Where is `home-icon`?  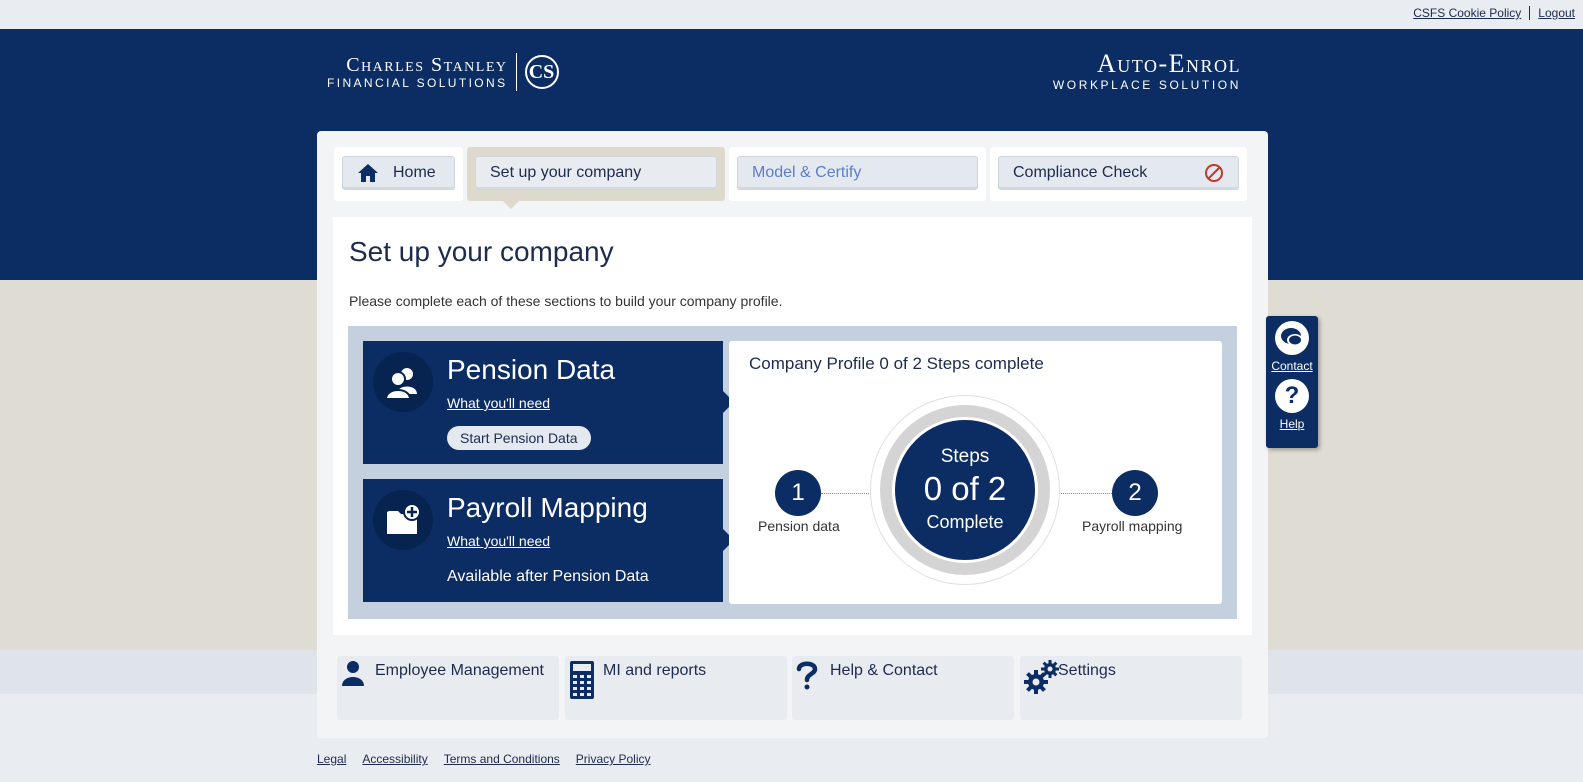 home-icon is located at coordinates (368, 173).